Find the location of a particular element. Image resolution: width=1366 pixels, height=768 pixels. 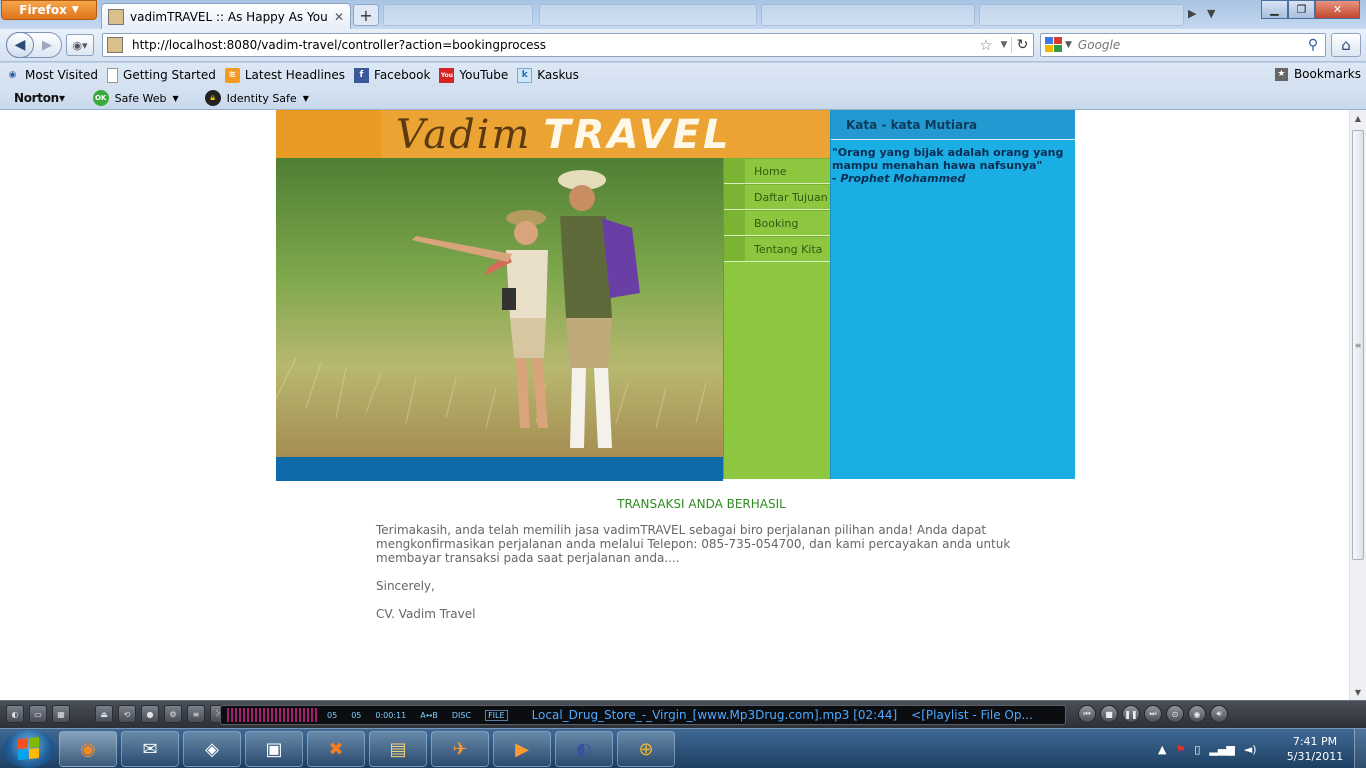

menu-item-tentang-kita: Tentang Kita is located at coordinates (777, 249).